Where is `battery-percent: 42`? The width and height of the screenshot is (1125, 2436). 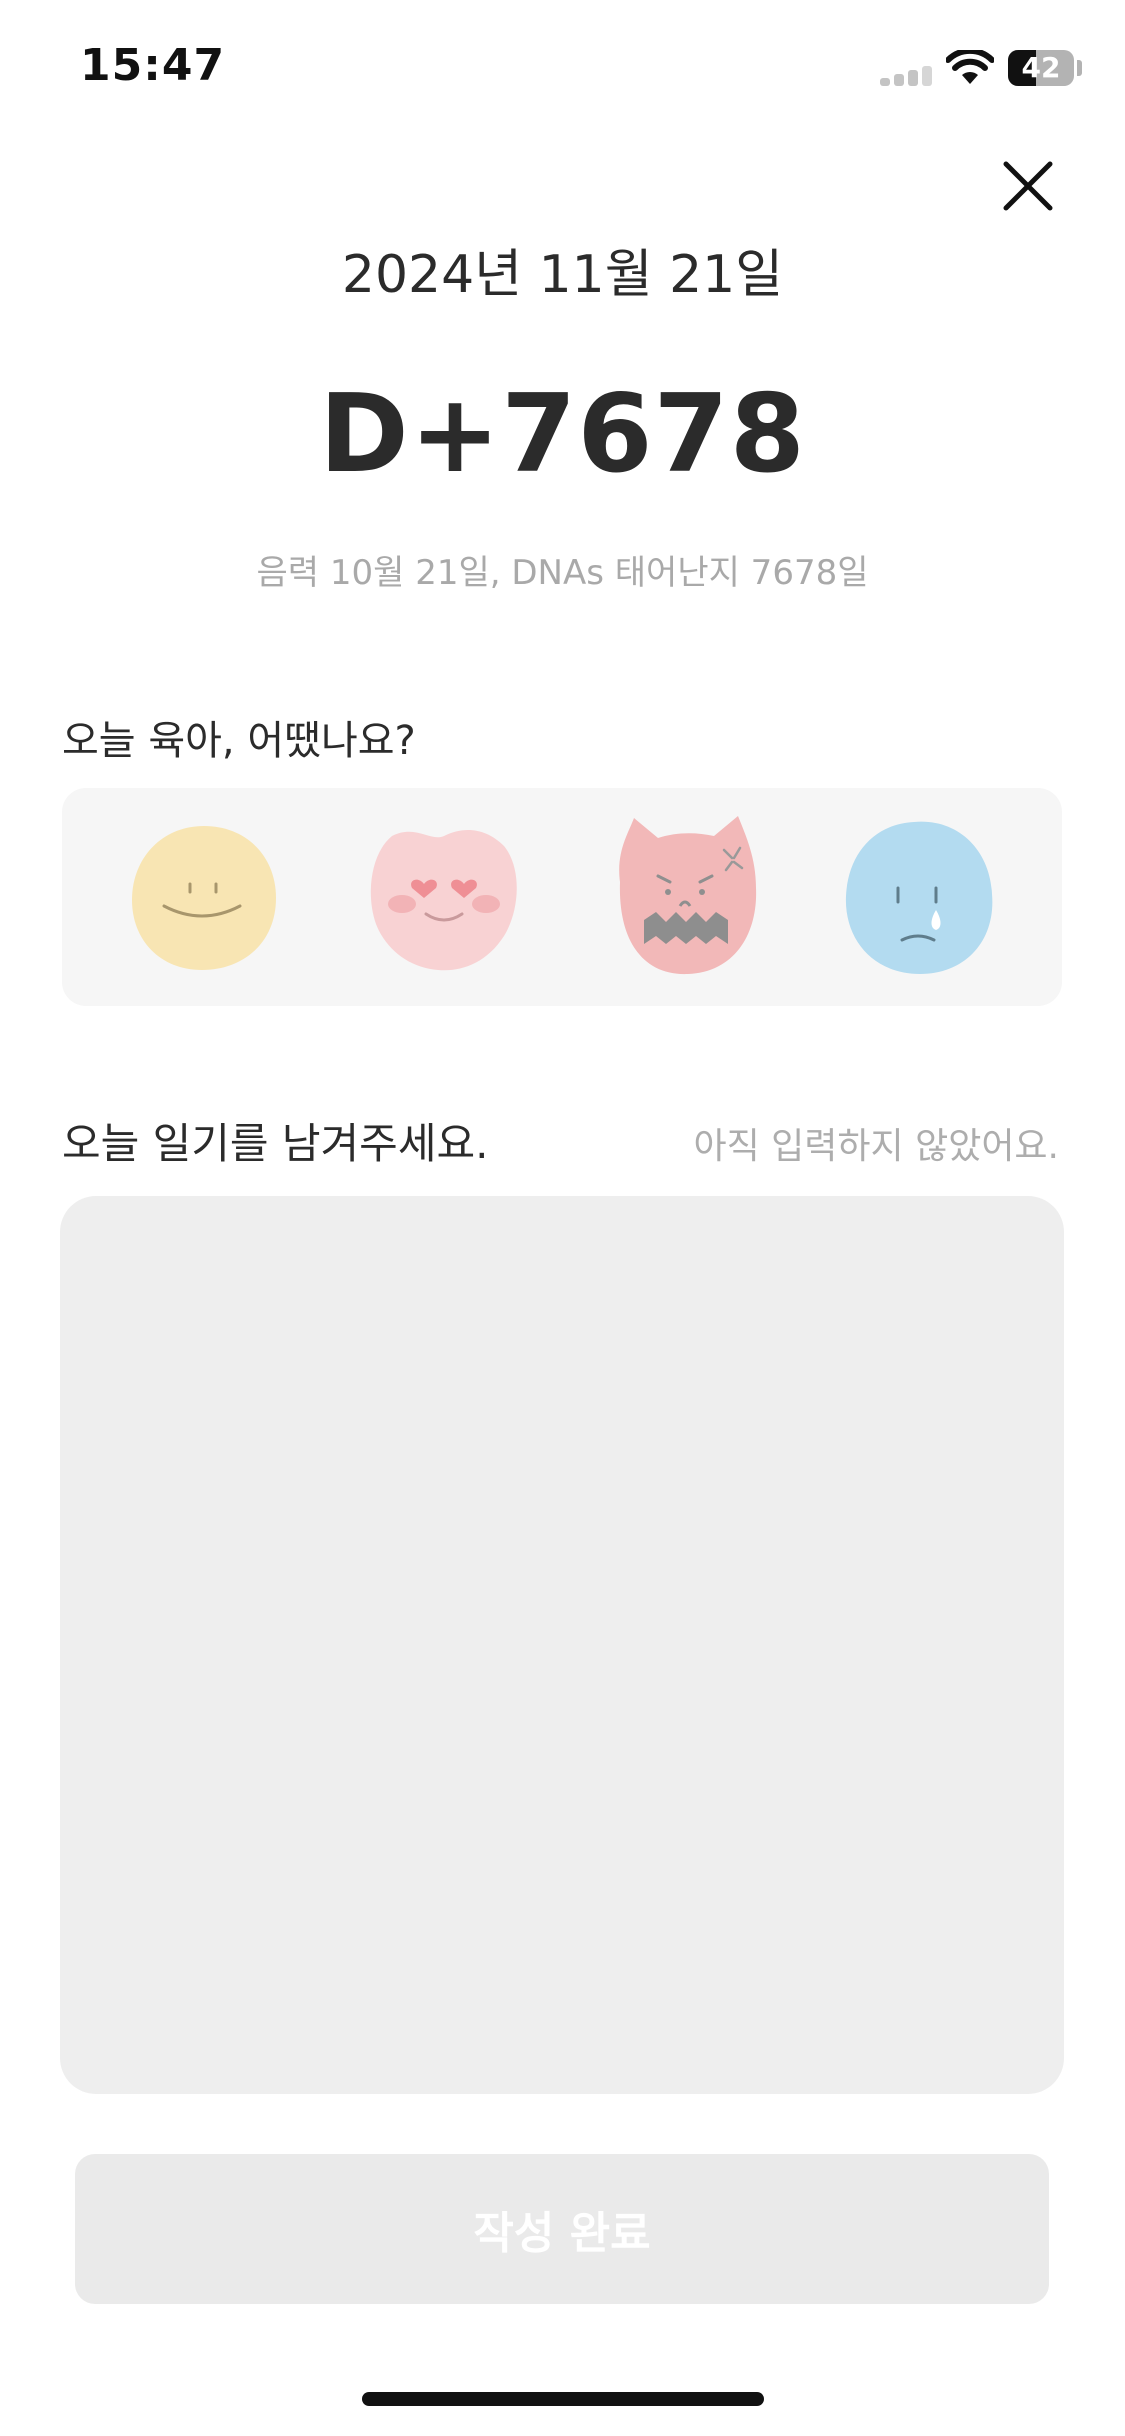
battery-percent: 42 is located at coordinates (1041, 67).